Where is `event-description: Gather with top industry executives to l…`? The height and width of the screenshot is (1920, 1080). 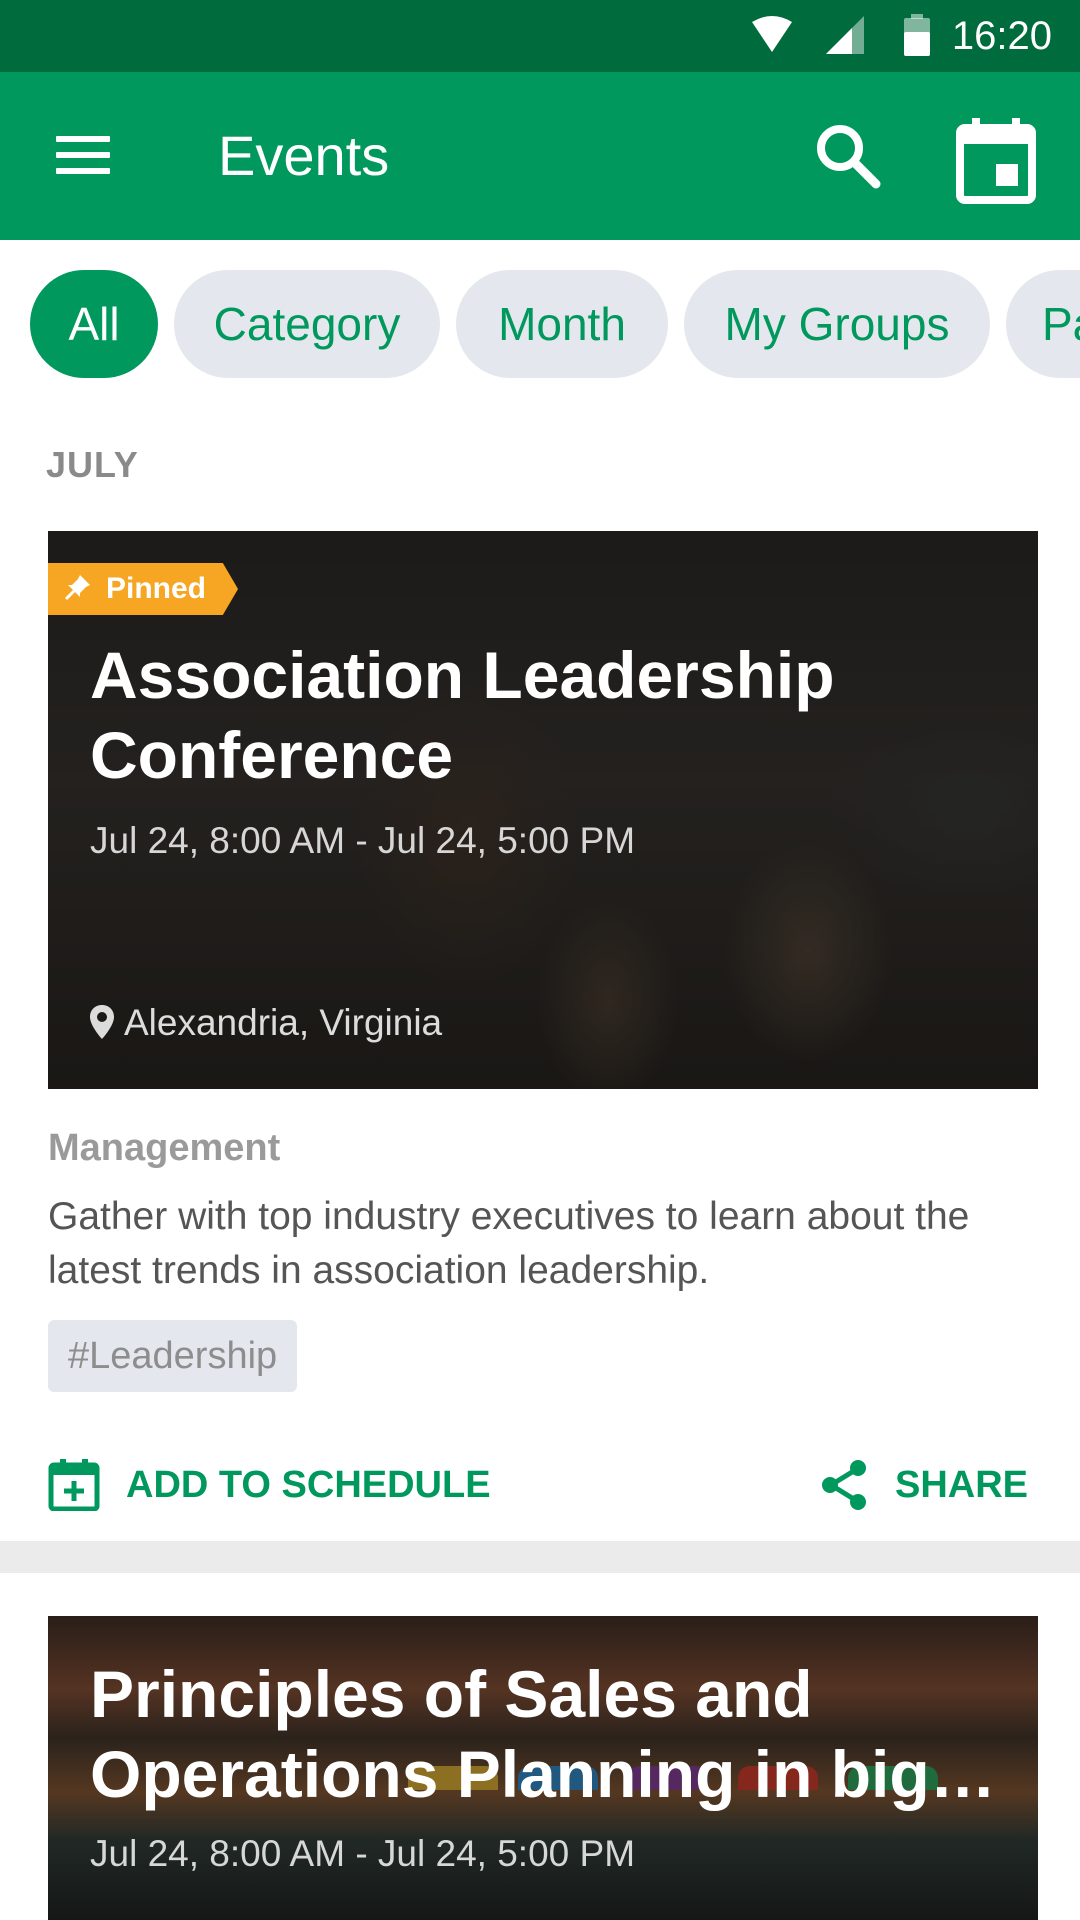
event-description: Gather with top industry executives to l… is located at coordinates (509, 1243).